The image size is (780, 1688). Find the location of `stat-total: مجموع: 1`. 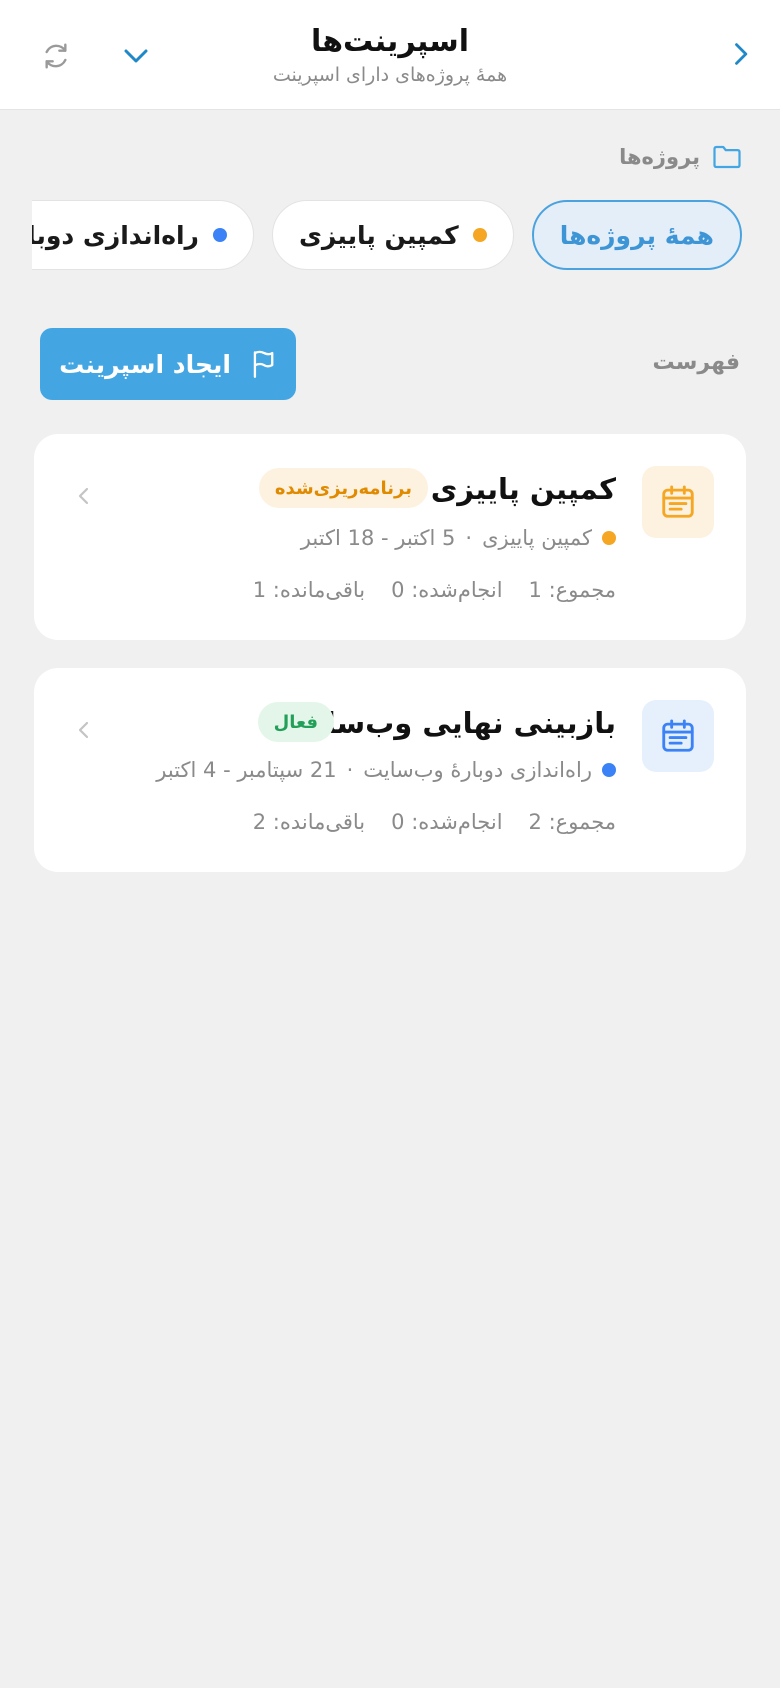

stat-total: مجموع: 1 is located at coordinates (572, 590).